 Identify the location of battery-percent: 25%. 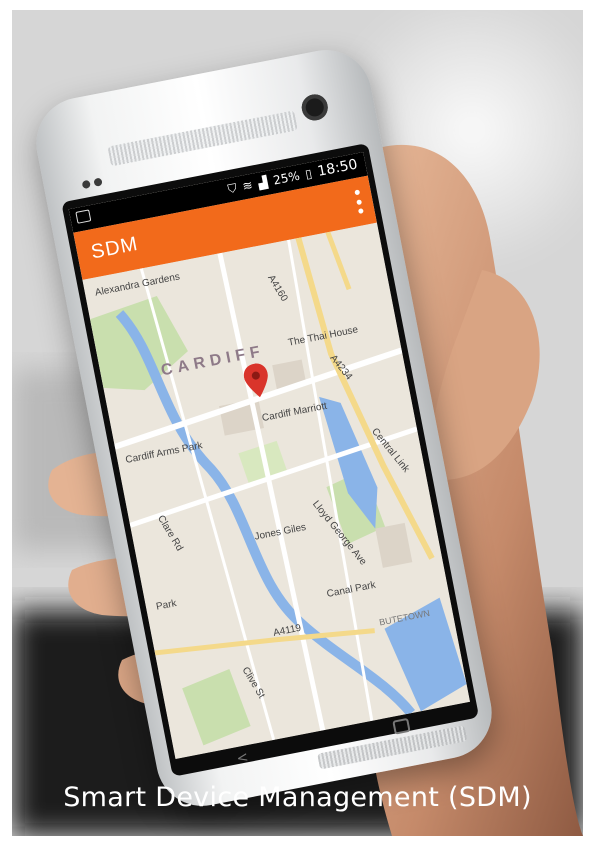
(286, 178).